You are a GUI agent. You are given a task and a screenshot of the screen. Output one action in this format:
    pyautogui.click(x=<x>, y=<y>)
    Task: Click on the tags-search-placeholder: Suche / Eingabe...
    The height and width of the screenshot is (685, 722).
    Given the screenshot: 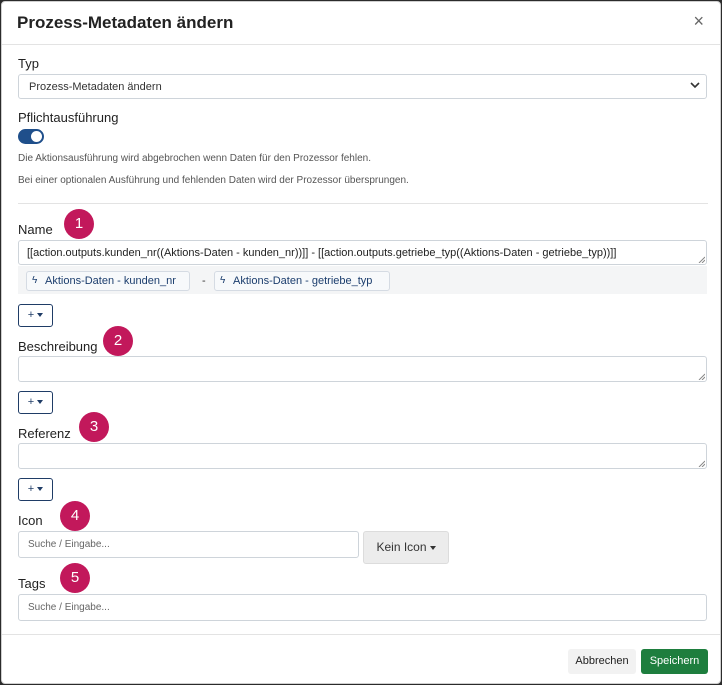 What is the action you would take?
    pyautogui.click(x=69, y=607)
    